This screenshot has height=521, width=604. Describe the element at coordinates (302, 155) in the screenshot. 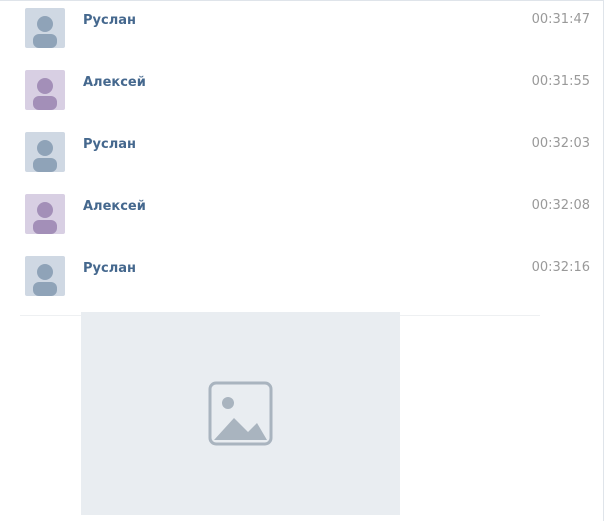

I see `message-row: Руслан 00:32:03` at that location.